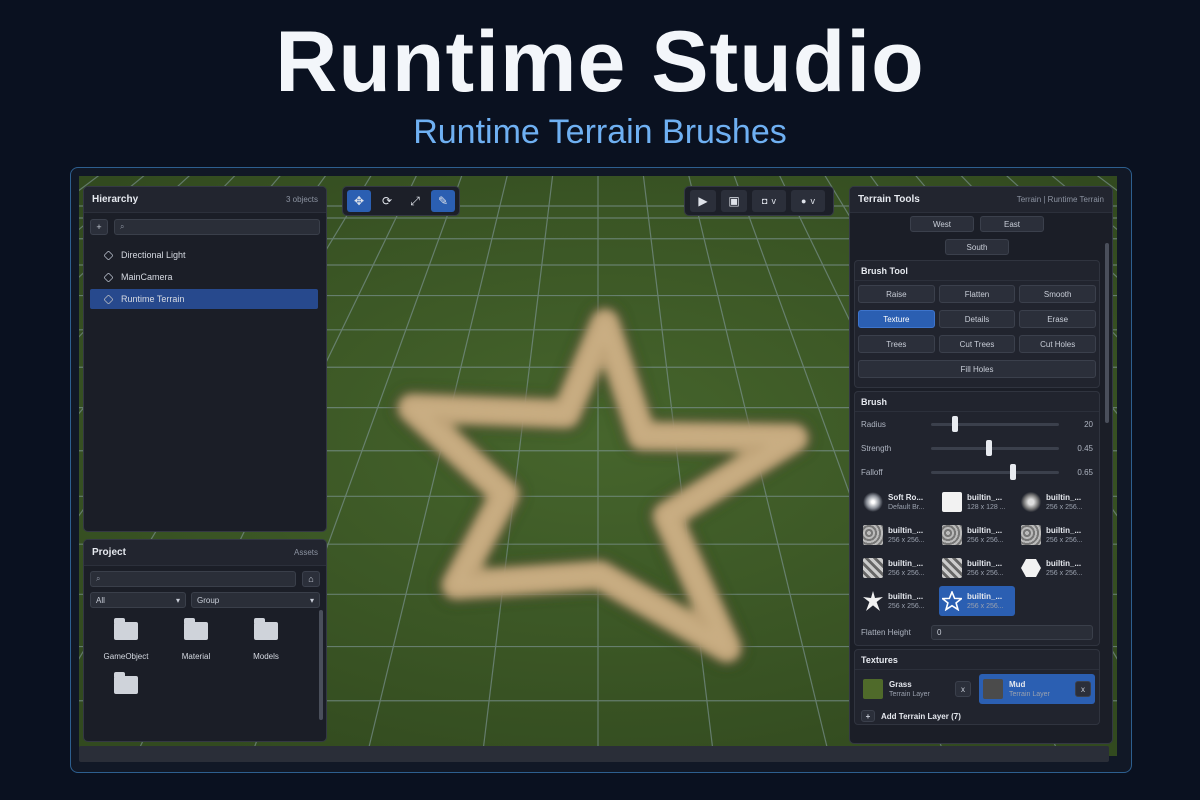 The height and width of the screenshot is (800, 1200). What do you see at coordinates (153, 255) in the screenshot?
I see `hierarchy-item-label: Directional Light` at bounding box center [153, 255].